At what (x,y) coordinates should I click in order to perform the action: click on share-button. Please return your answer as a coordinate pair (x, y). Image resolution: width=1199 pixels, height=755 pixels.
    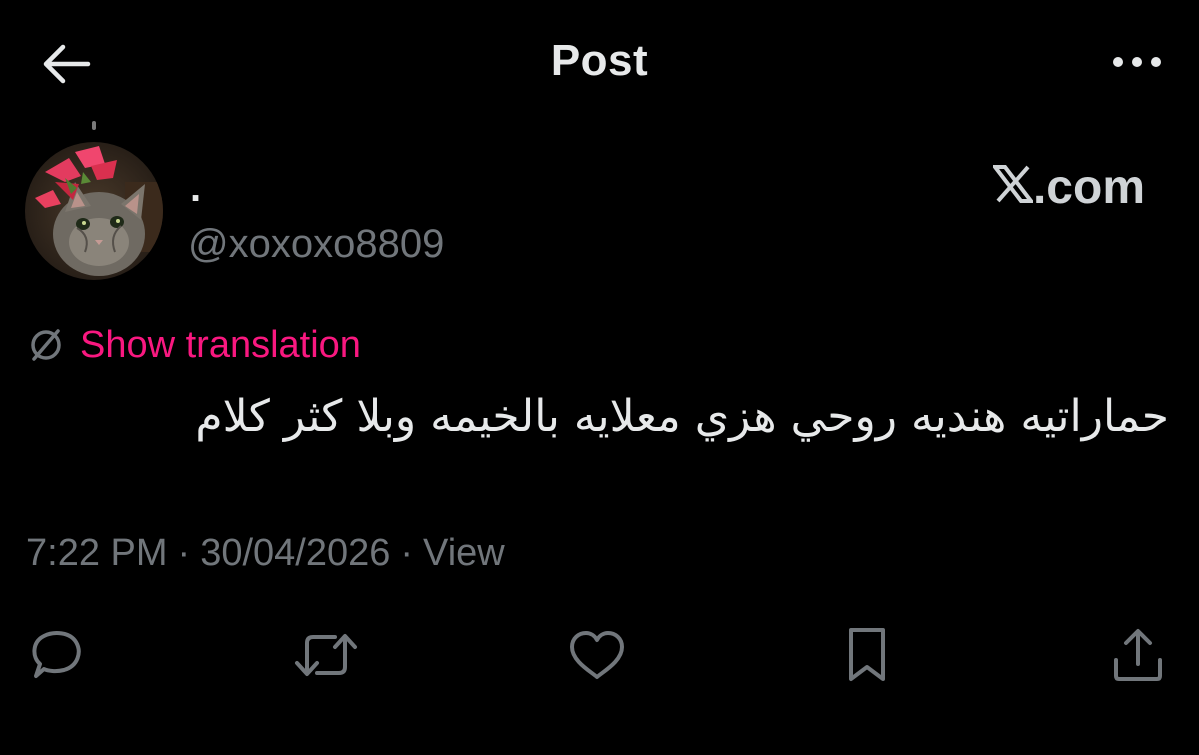
    Looking at the image, I should click on (1138, 655).